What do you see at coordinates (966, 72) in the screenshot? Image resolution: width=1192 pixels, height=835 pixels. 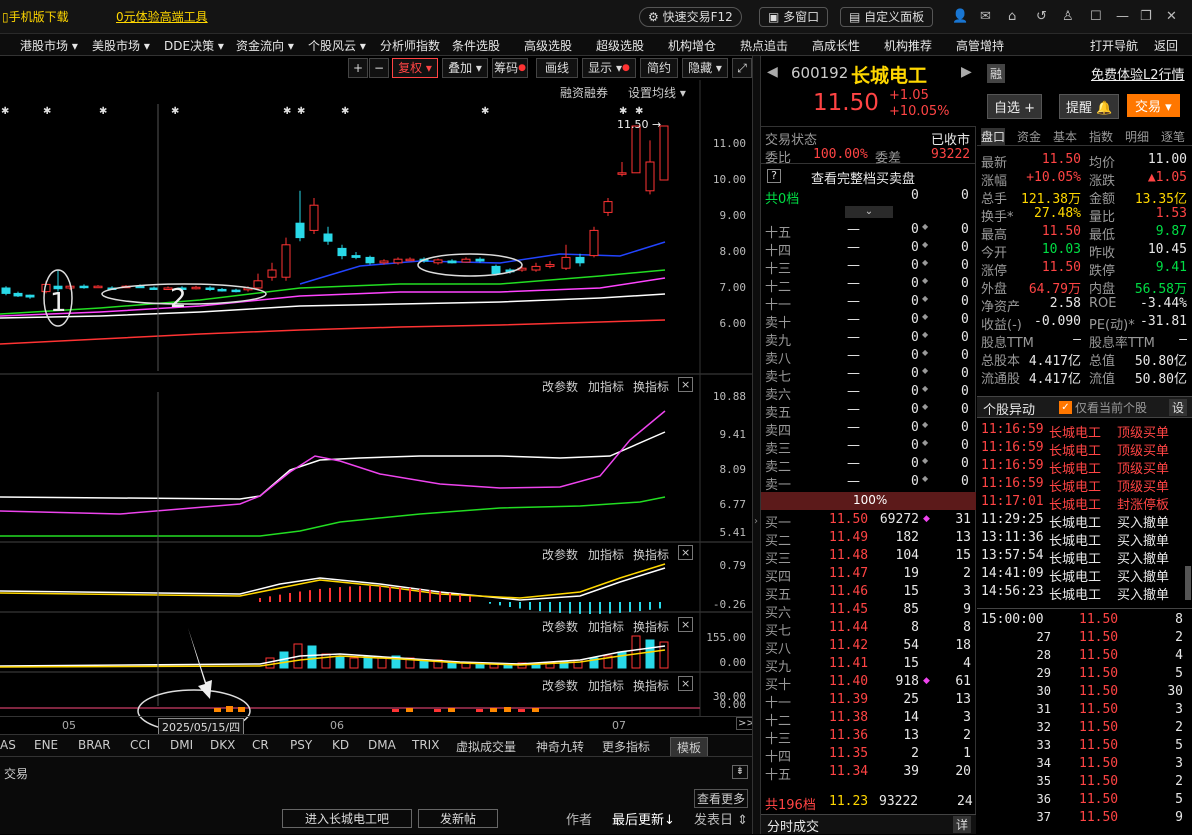 I see `next-stock-icon: ▶` at bounding box center [966, 72].